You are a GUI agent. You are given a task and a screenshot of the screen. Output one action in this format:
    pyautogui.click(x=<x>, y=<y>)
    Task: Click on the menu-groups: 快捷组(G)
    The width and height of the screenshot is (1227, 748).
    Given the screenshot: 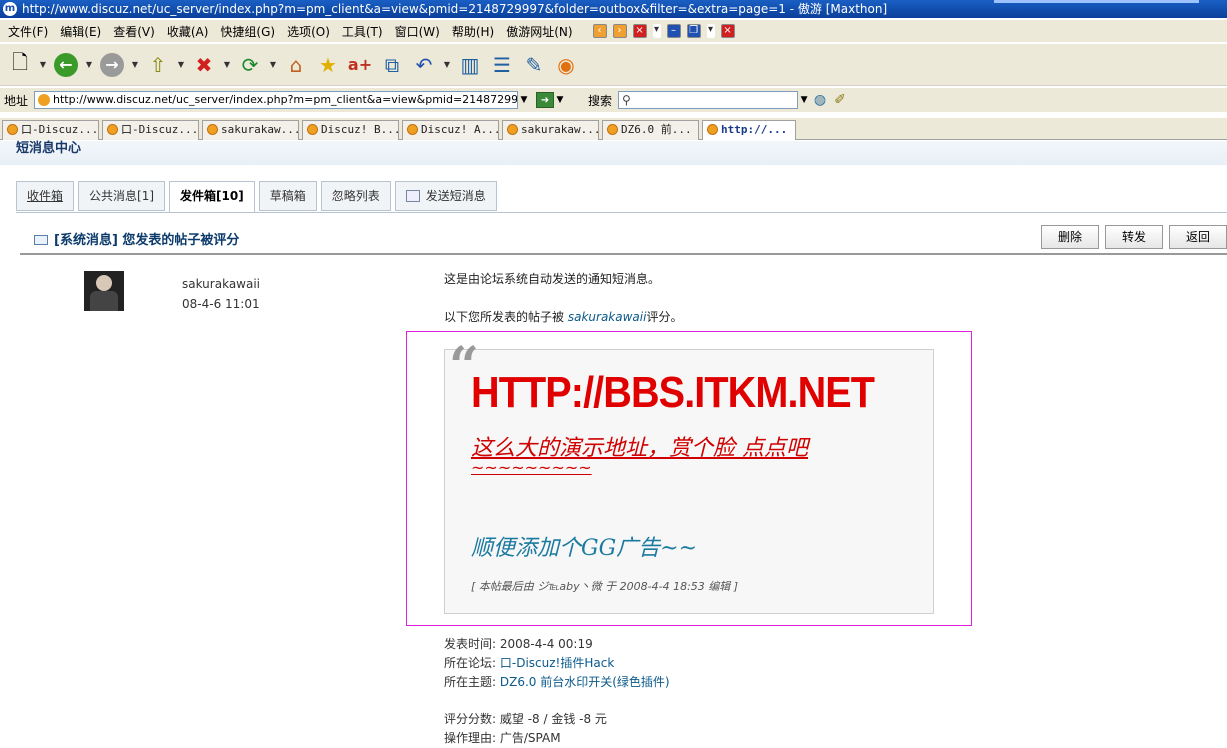 What is the action you would take?
    pyautogui.click(x=249, y=31)
    